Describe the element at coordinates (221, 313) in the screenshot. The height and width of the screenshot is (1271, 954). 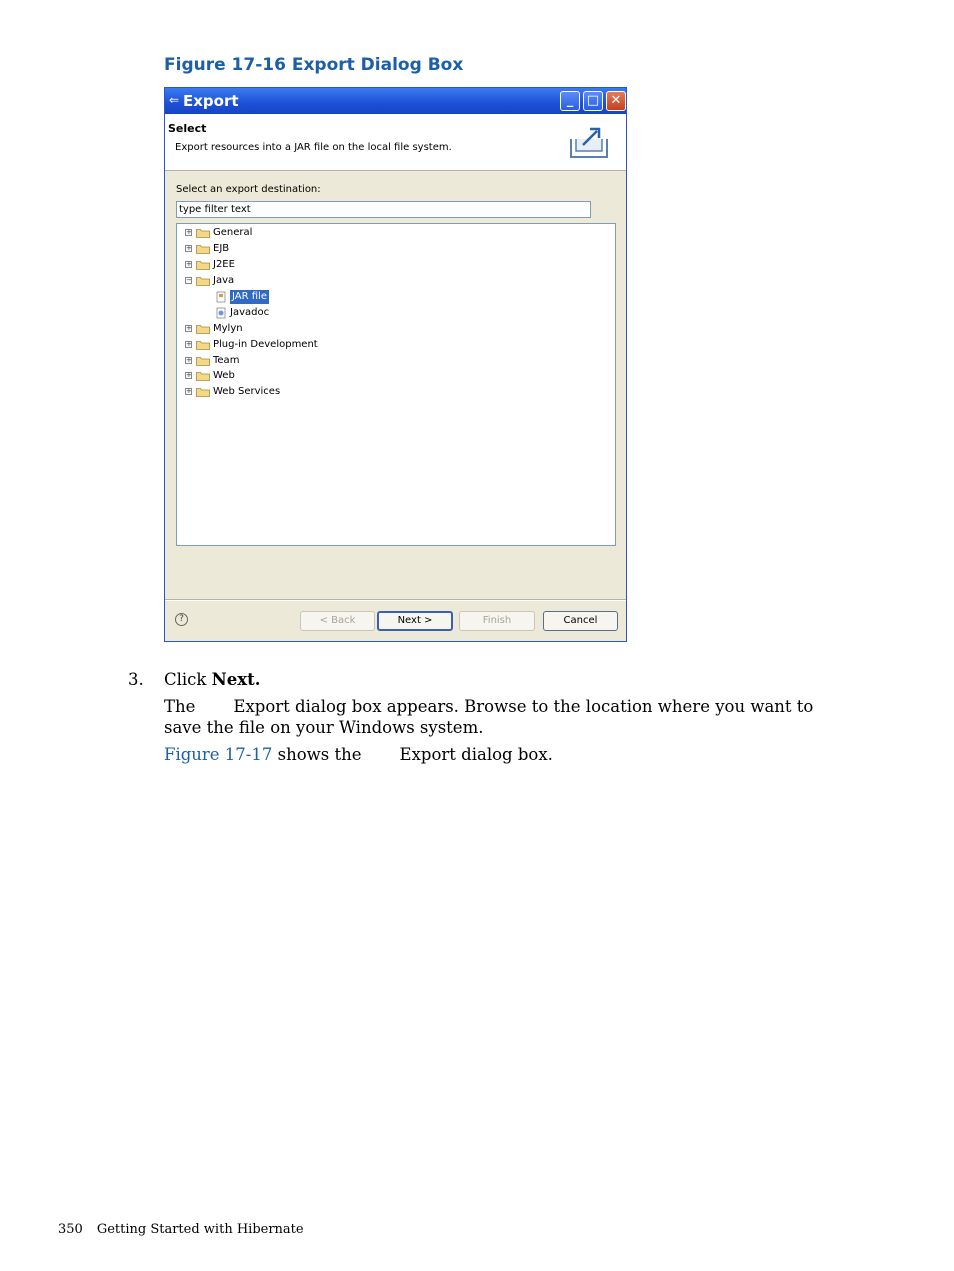
I see `javadoc-icon` at that location.